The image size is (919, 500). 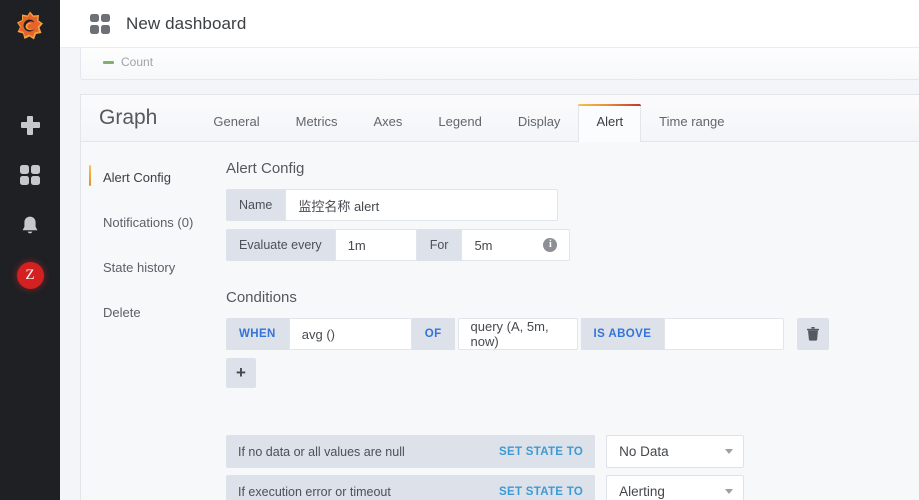 I want to click on graph-panel: Count, so click(x=499, y=64).